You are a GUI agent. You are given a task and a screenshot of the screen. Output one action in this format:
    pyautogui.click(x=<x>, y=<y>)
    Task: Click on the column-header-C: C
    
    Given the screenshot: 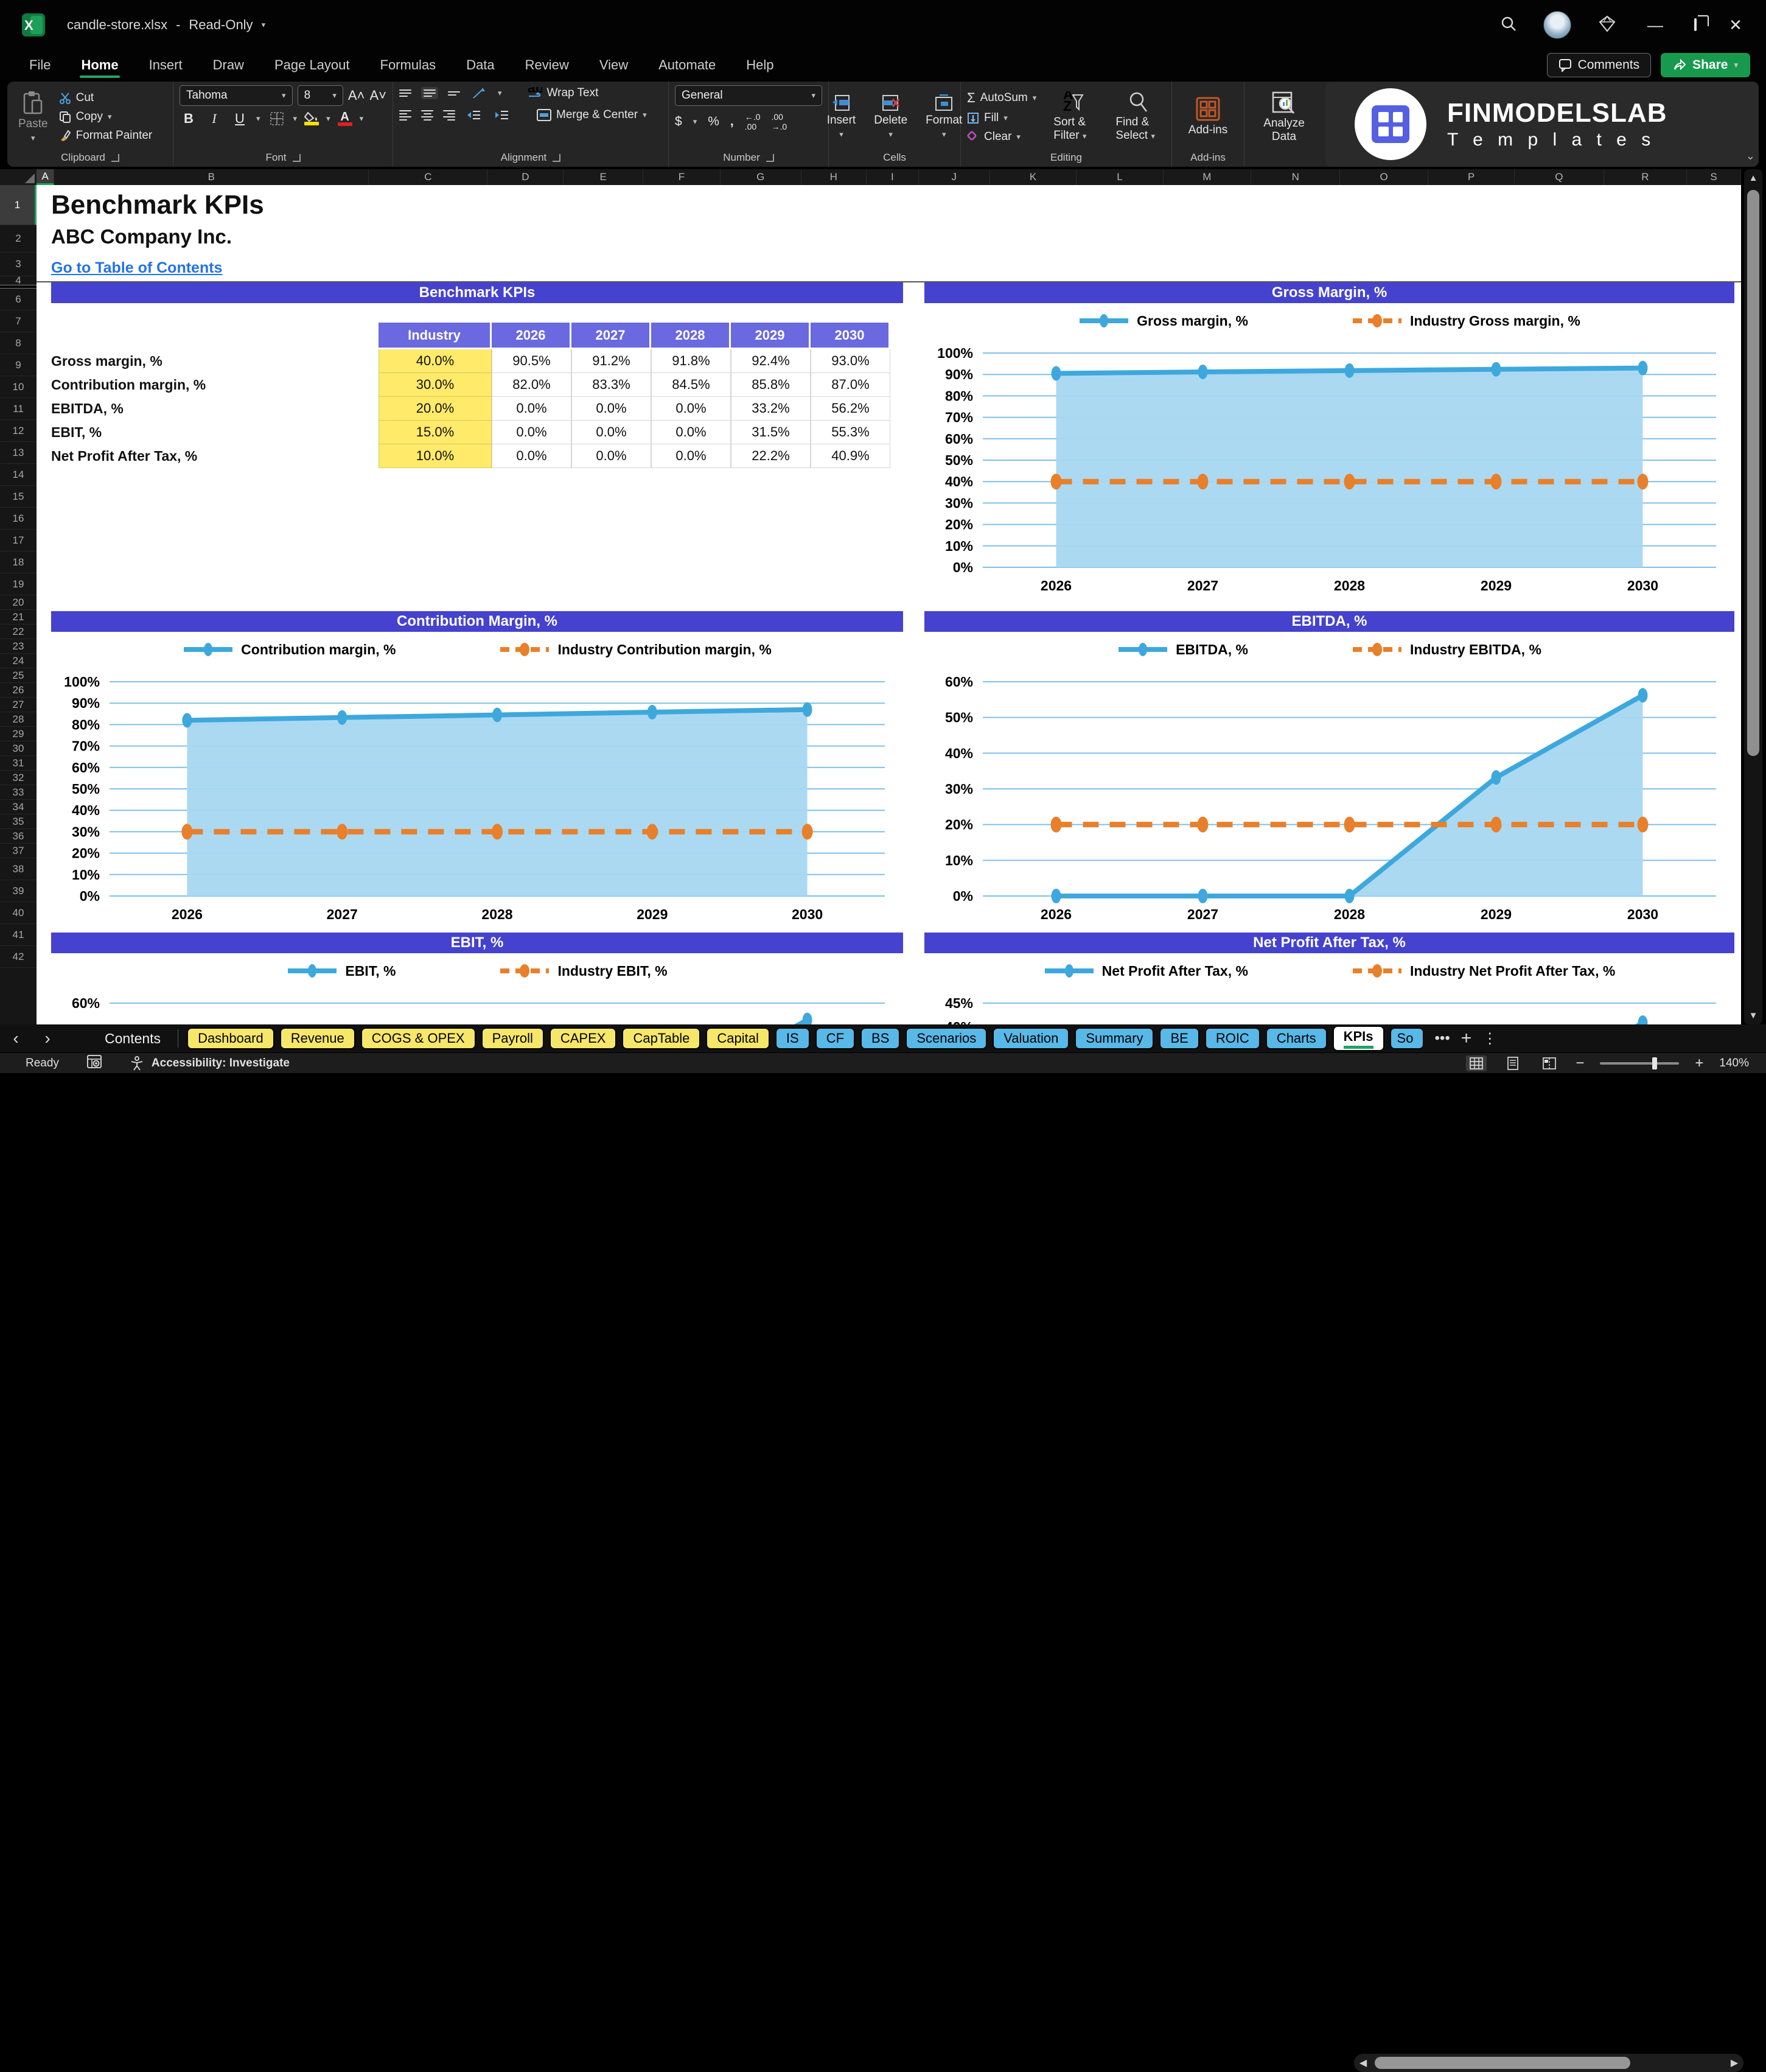 What is the action you would take?
    pyautogui.click(x=428, y=177)
    